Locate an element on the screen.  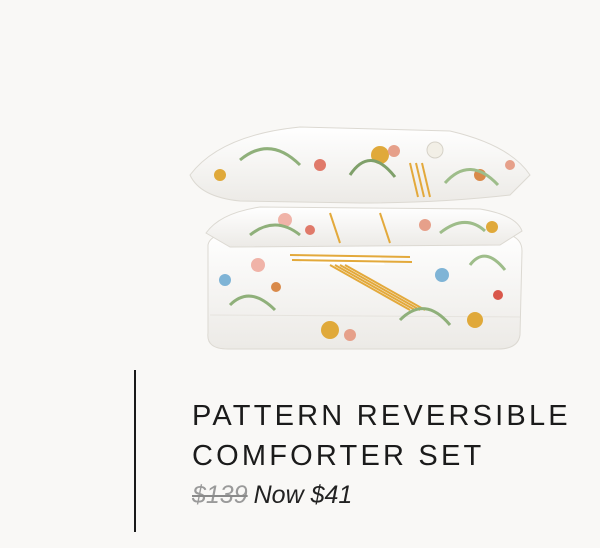
product-title-line1: PATTERN REVERSIBLE is located at coordinates (381, 416).